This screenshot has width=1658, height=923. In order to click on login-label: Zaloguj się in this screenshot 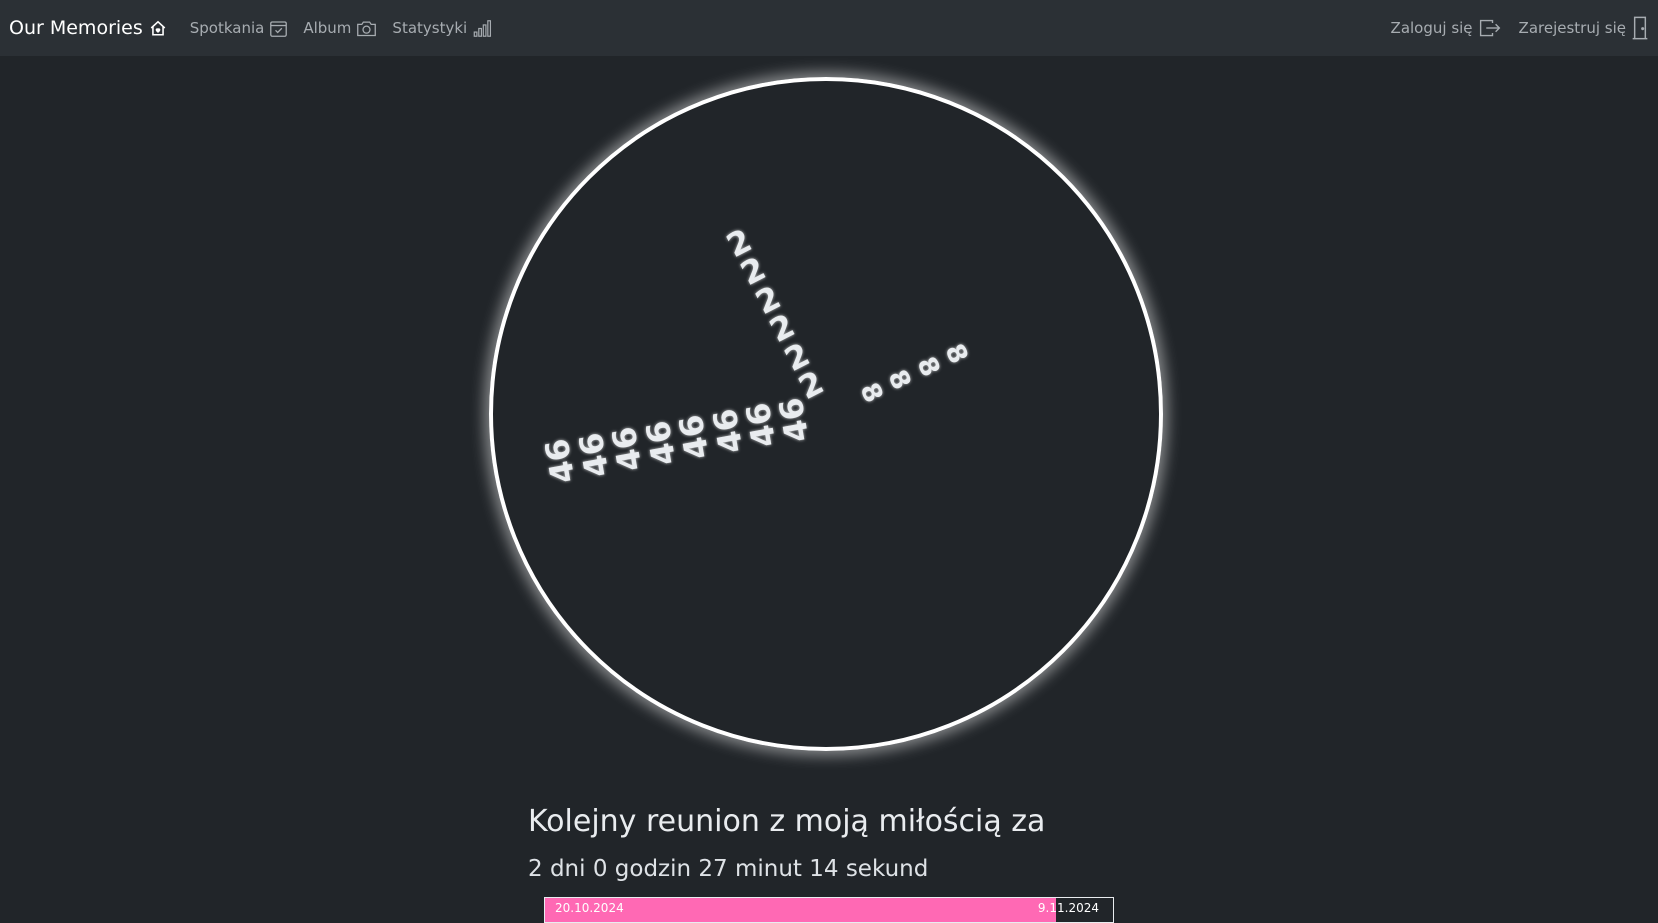, I will do `click(1431, 28)`.